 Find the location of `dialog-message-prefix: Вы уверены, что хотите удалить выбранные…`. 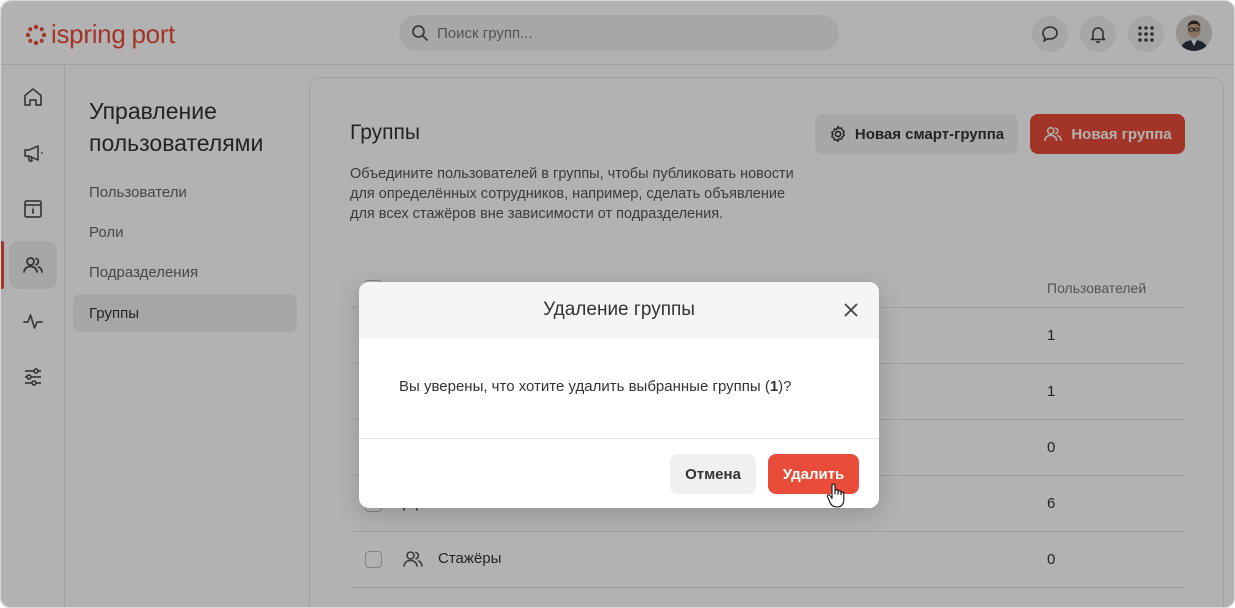

dialog-message-prefix: Вы уверены, что хотите удалить выбранные… is located at coordinates (584, 386).